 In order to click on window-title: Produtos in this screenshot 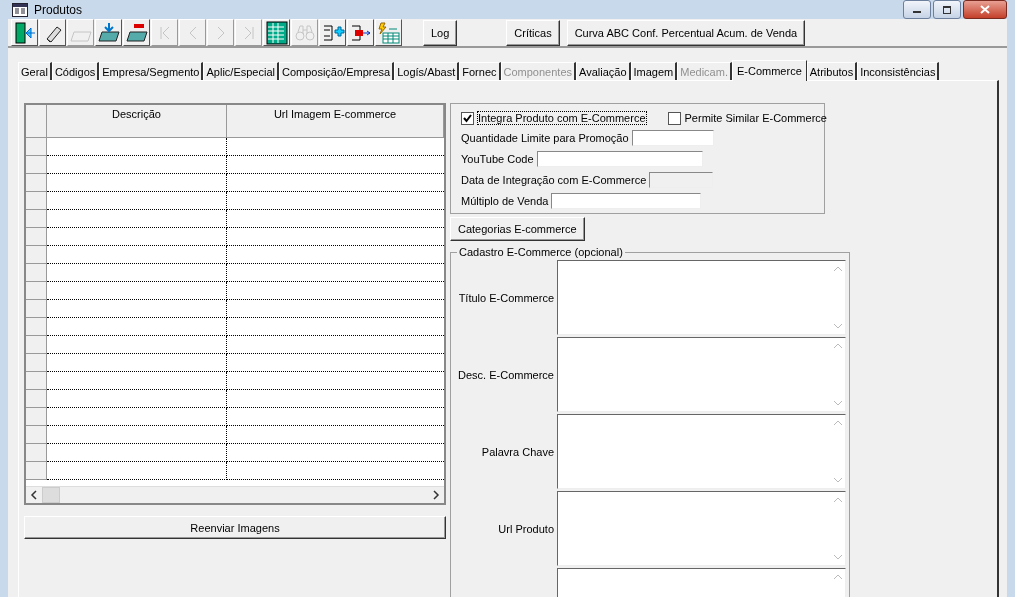, I will do `click(58, 9)`.